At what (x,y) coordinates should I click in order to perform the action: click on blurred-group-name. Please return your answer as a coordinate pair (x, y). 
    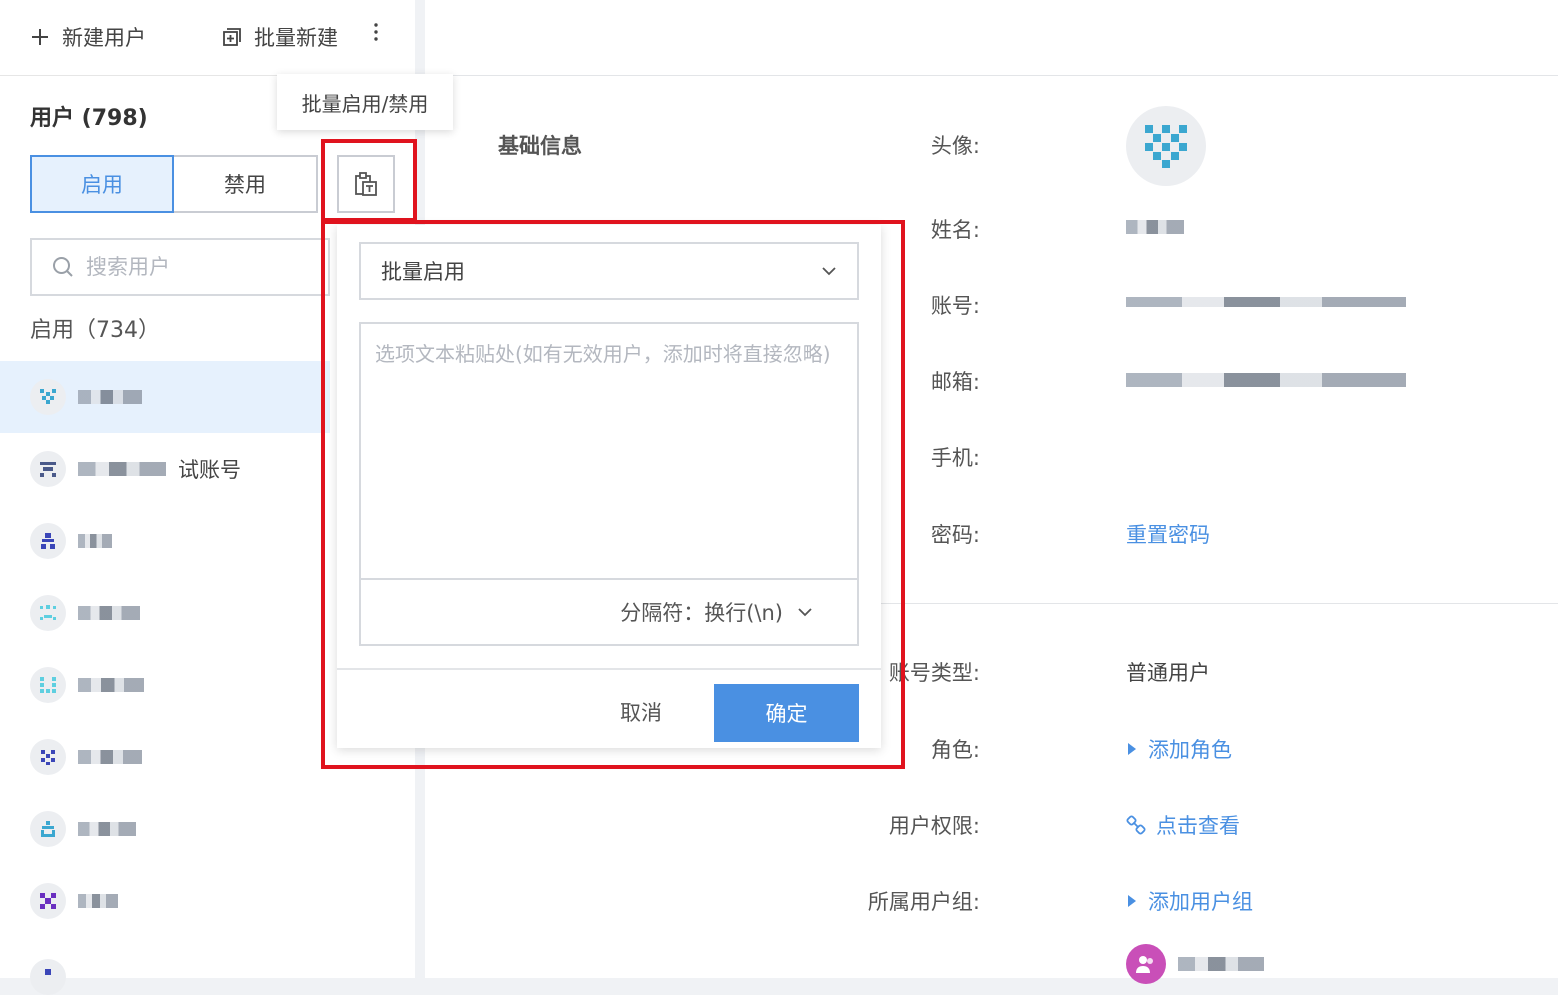
    Looking at the image, I should click on (1221, 964).